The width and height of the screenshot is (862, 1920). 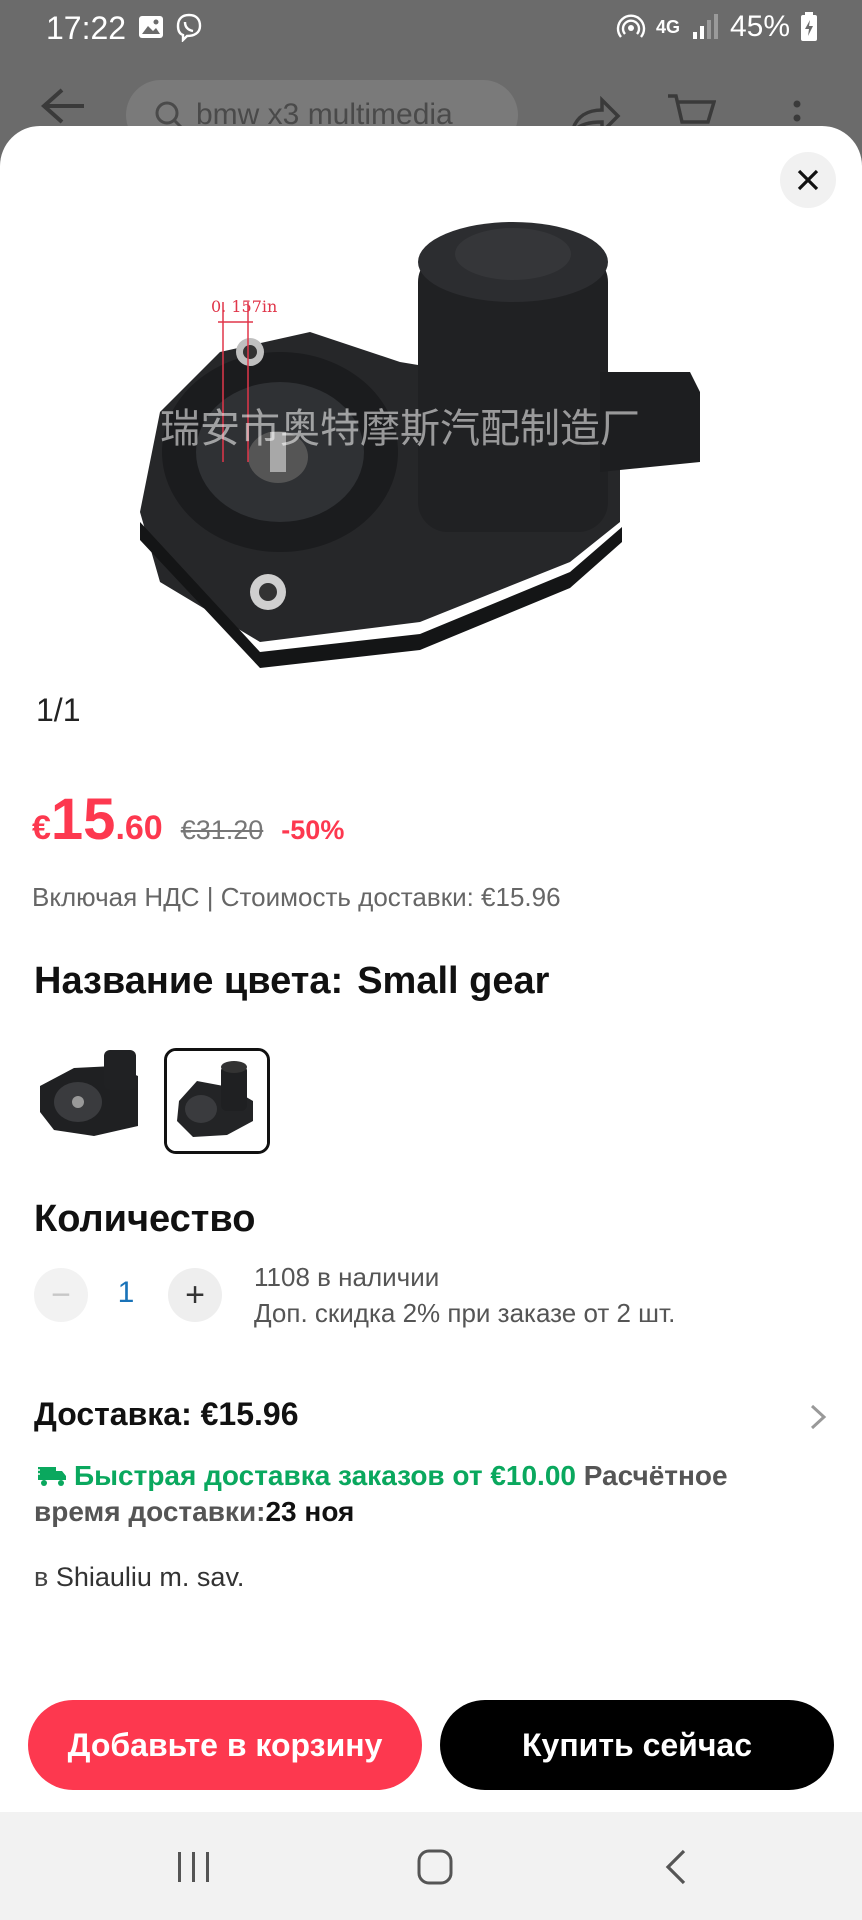 What do you see at coordinates (86, 28) in the screenshot?
I see `status-time: 17:22` at bounding box center [86, 28].